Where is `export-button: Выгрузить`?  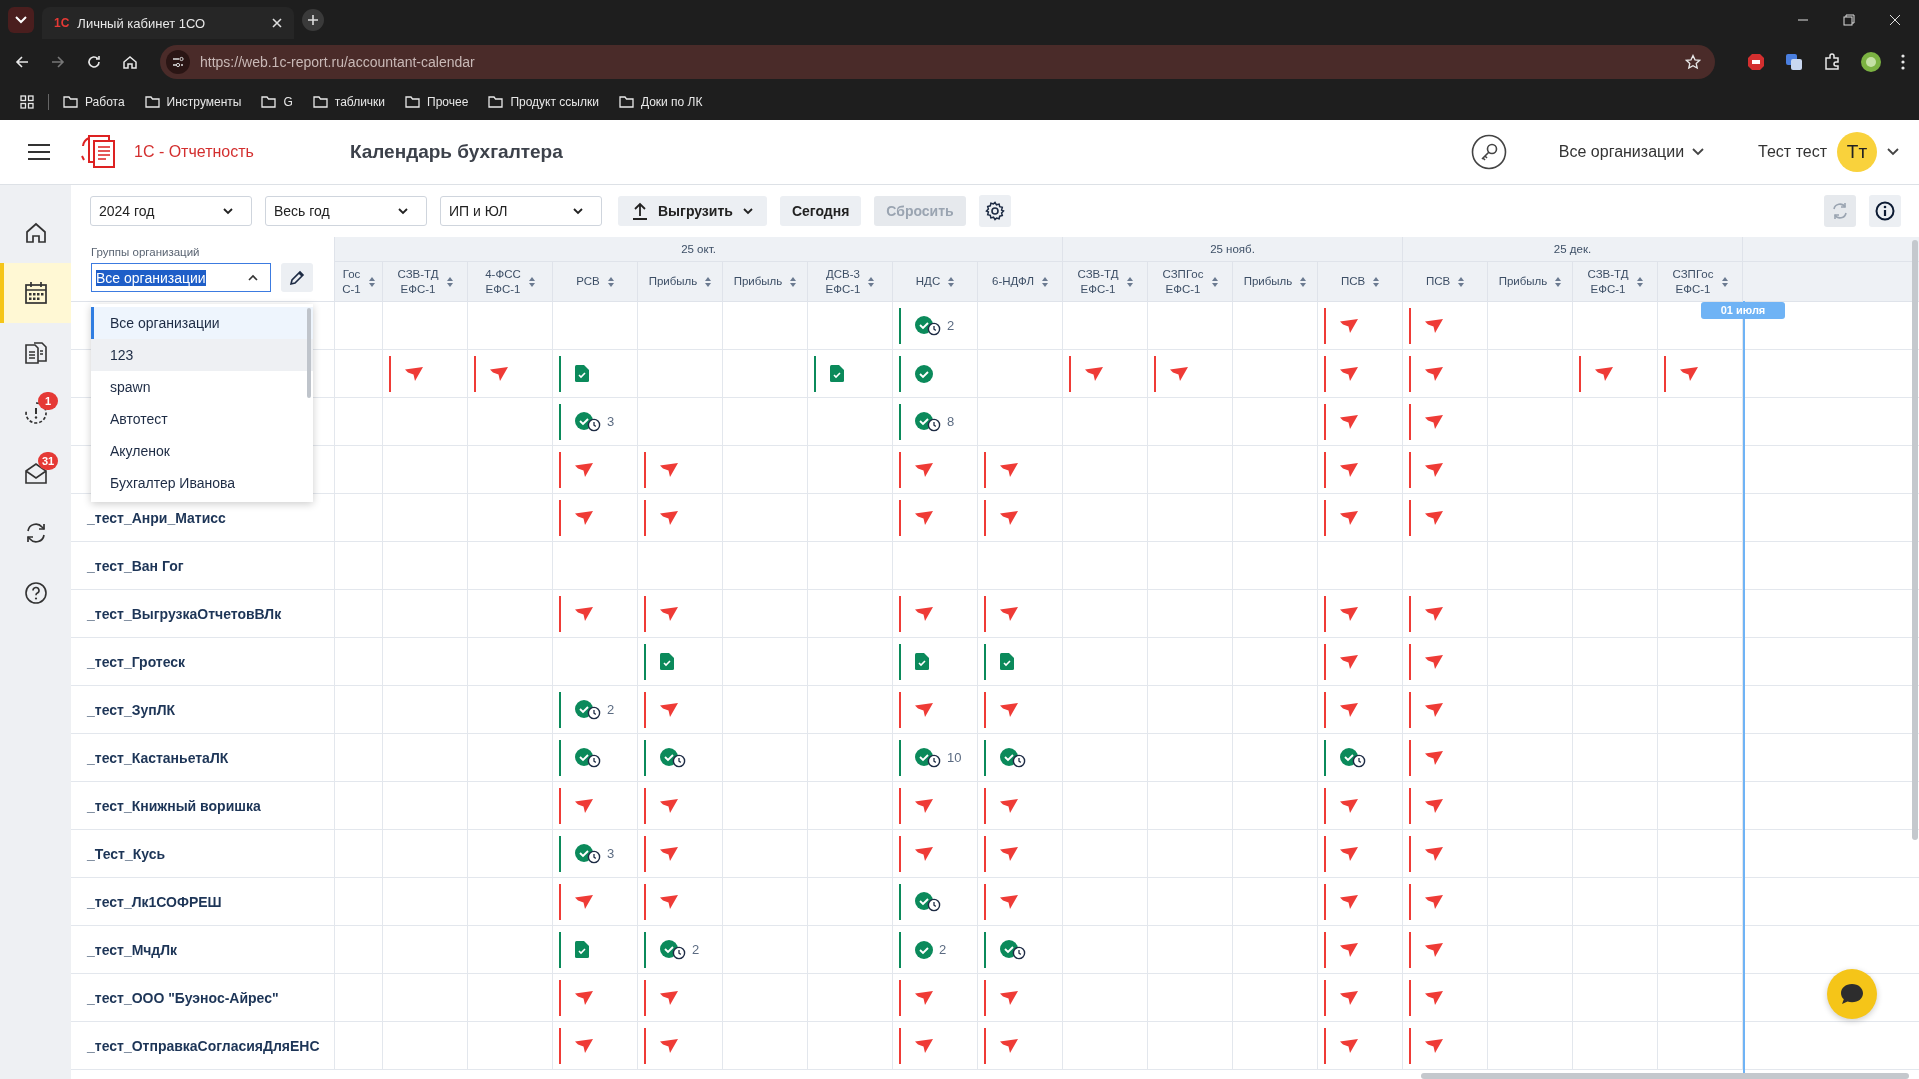 export-button: Выгрузить is located at coordinates (692, 211).